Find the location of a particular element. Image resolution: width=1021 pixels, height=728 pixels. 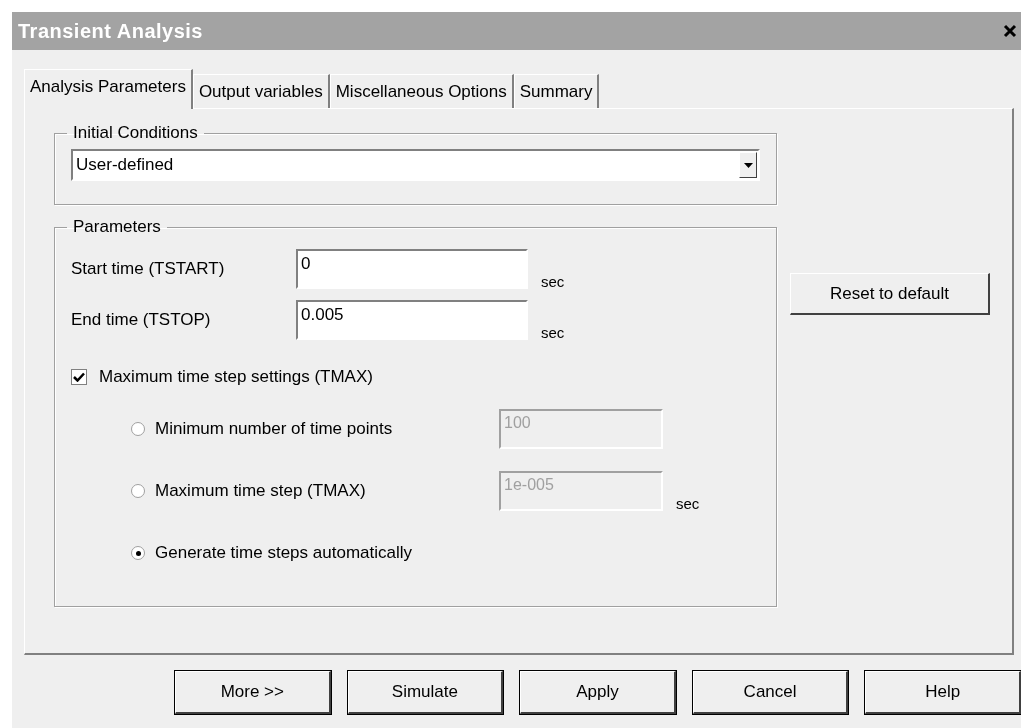

dropdown-arrow-icon is located at coordinates (748, 165).